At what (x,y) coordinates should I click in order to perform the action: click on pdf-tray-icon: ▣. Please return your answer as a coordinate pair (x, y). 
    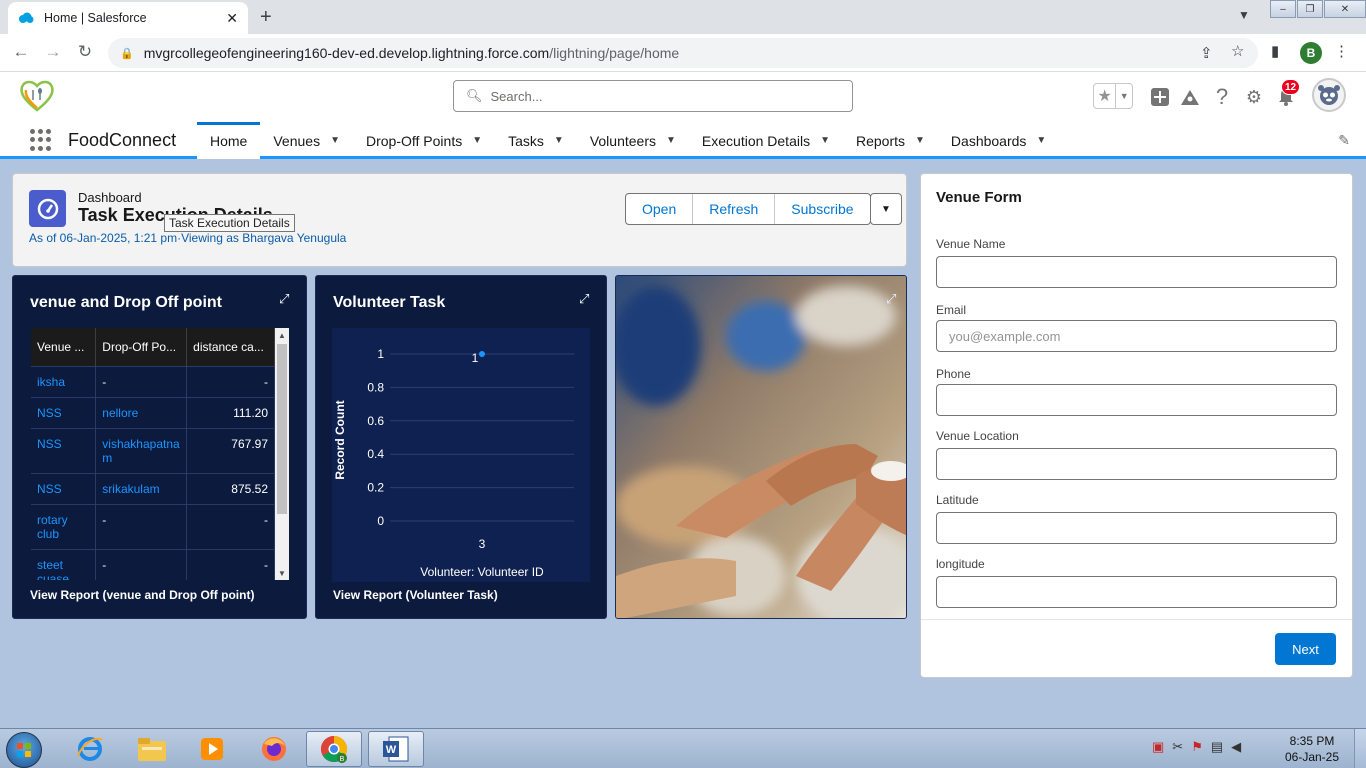
    Looking at the image, I should click on (1158, 747).